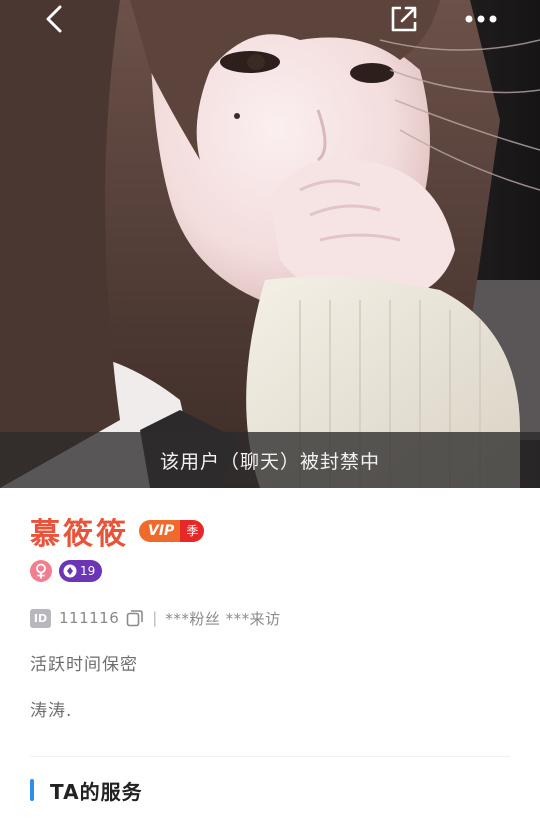 Image resolution: width=540 pixels, height=840 pixels. I want to click on fans-visits-stats: ***粉丝 ***来访, so click(222, 618).